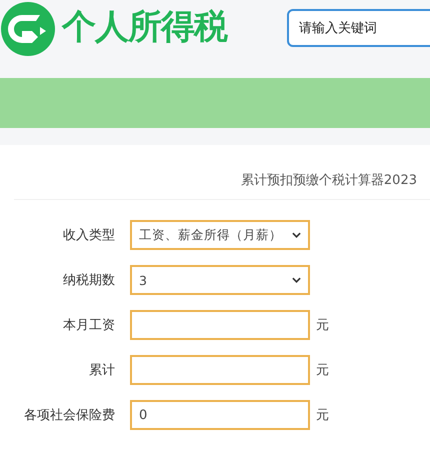  I want to click on field-label: 纳税期数, so click(88, 280).